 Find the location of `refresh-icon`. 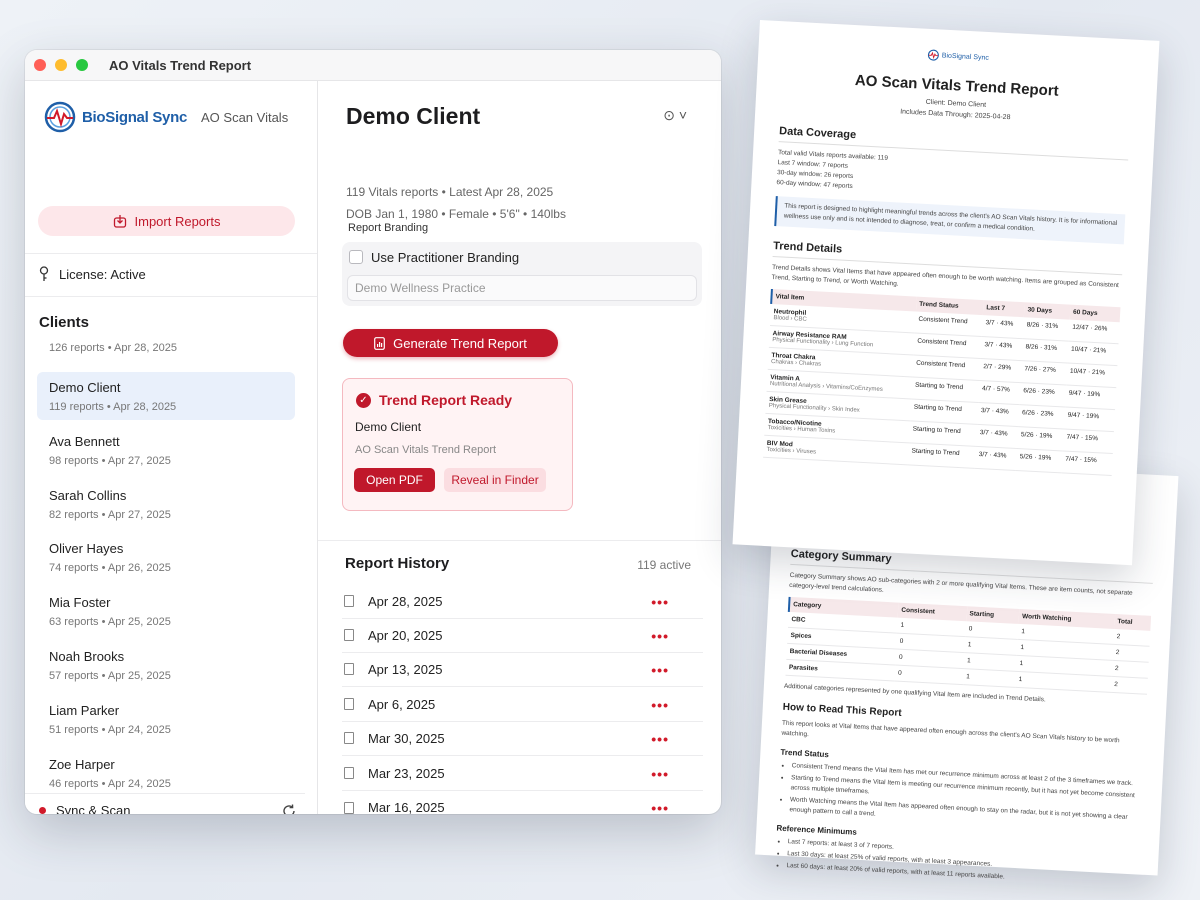

refresh-icon is located at coordinates (289, 808).